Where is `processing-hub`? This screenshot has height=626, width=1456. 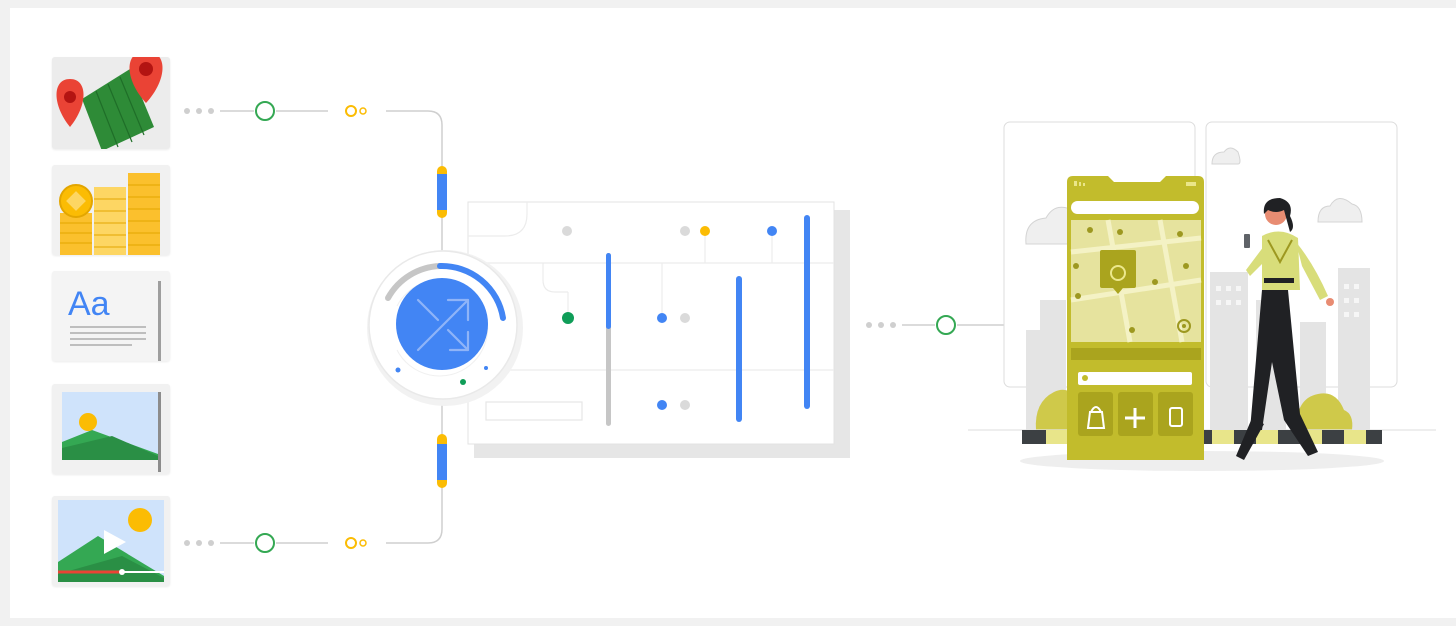 processing-hub is located at coordinates (445, 328).